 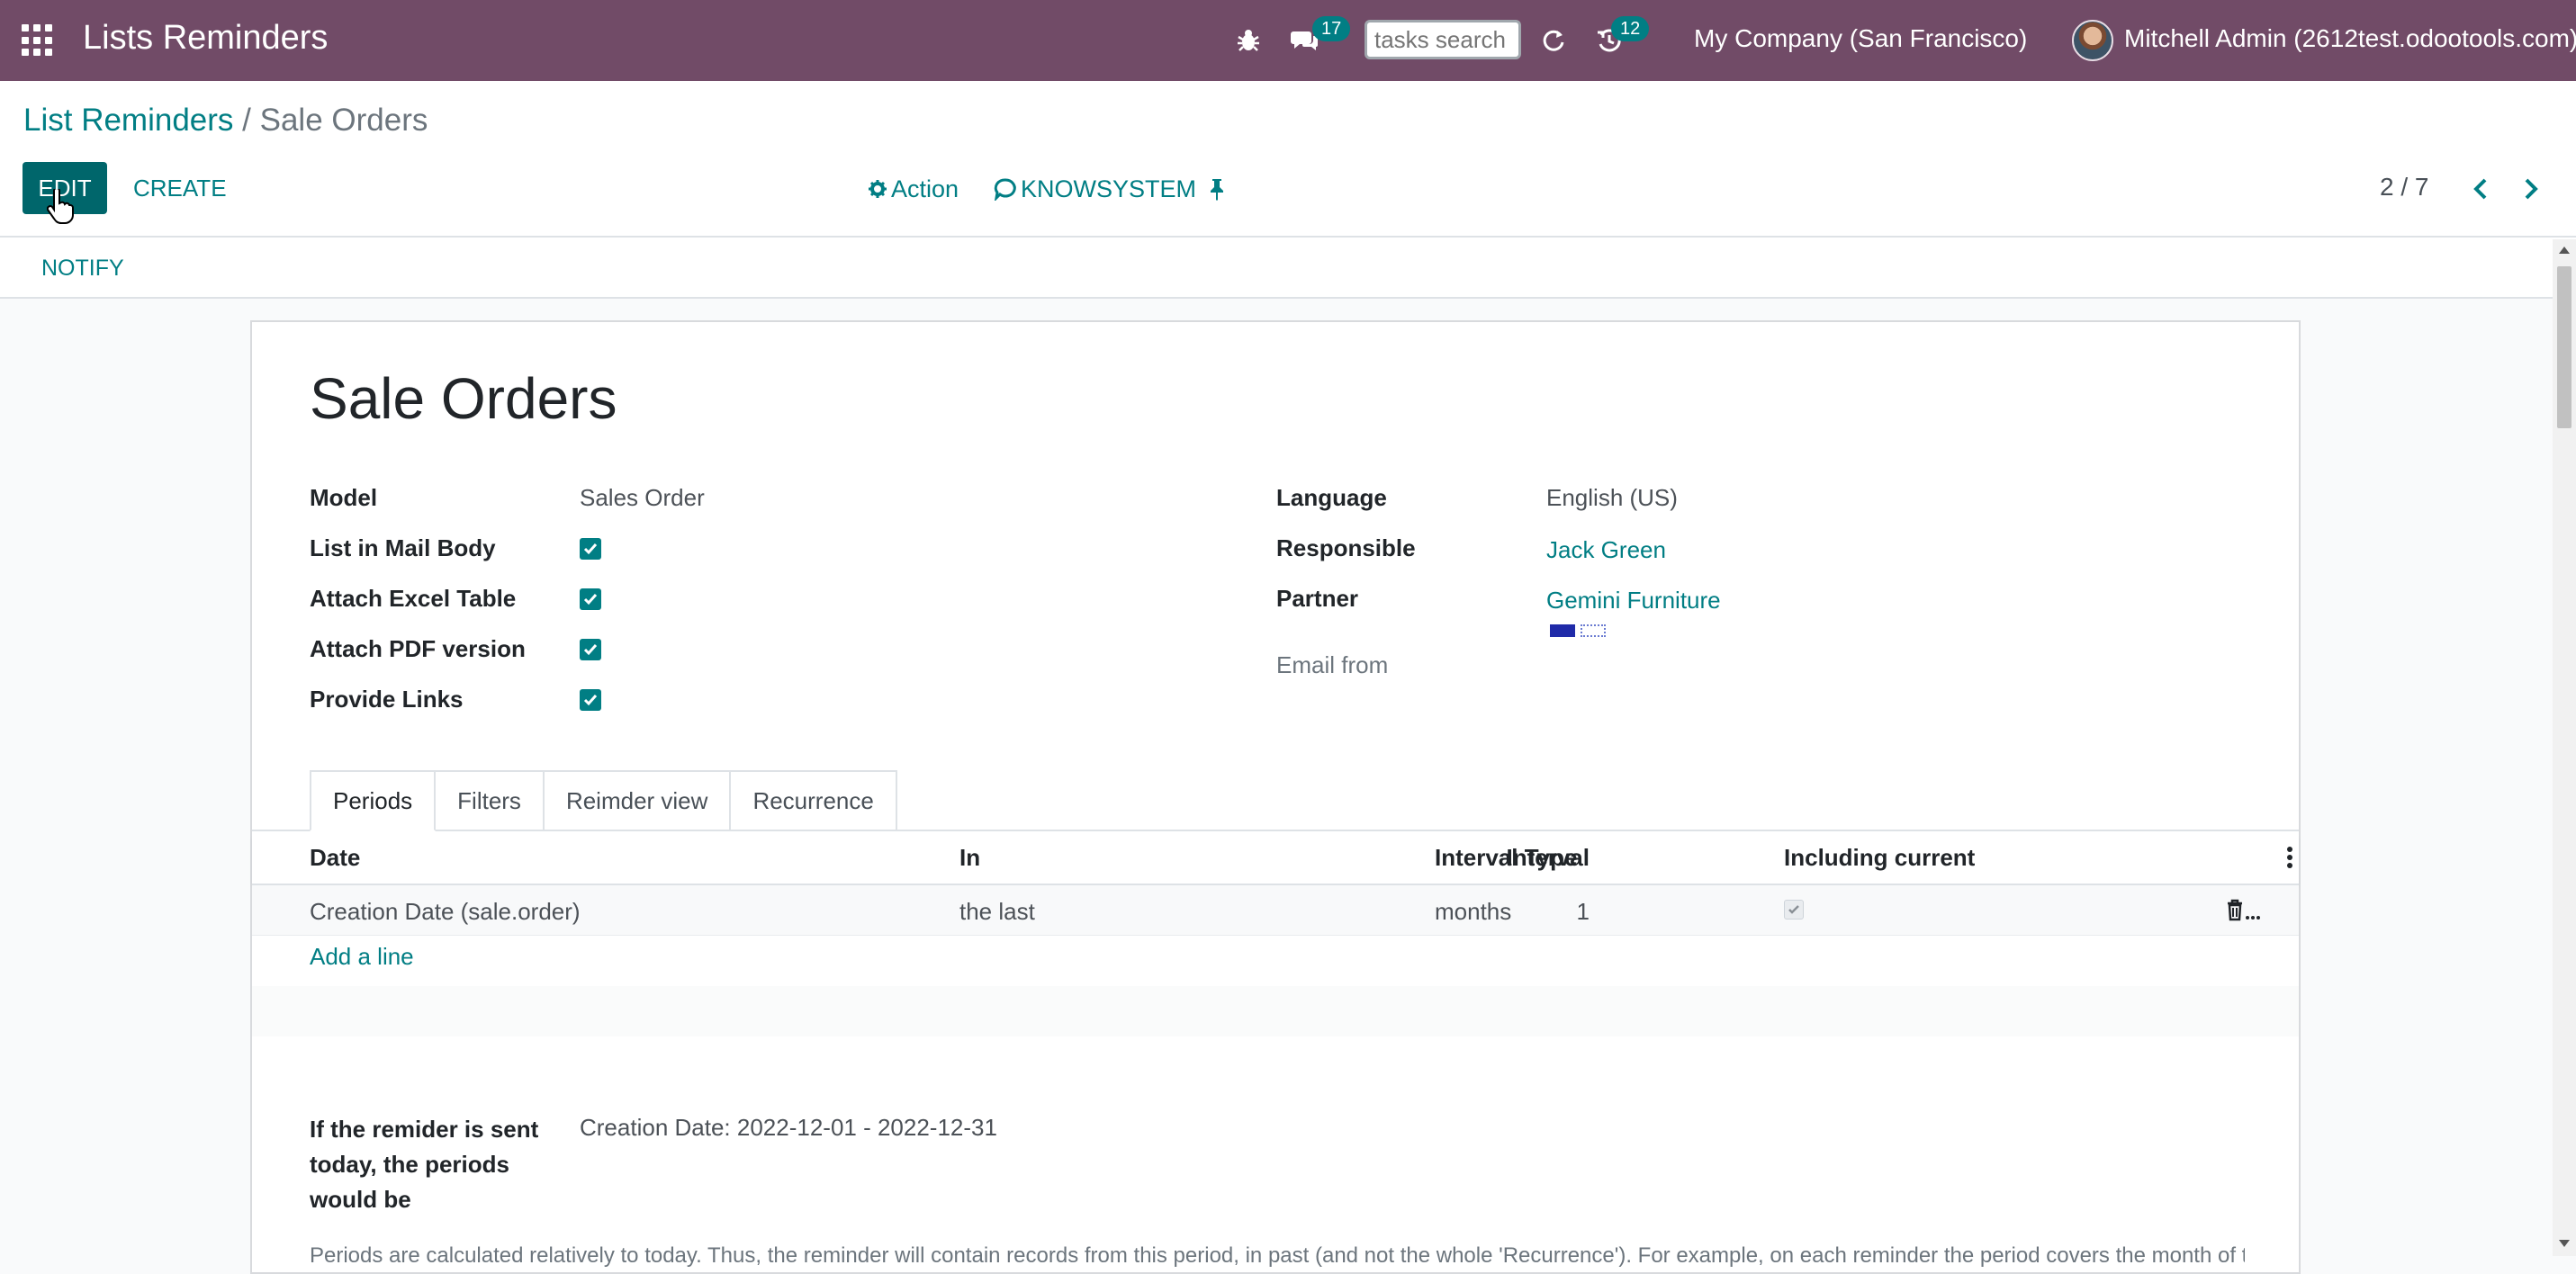 What do you see at coordinates (489, 800) in the screenshot?
I see `tab-filters: Filters` at bounding box center [489, 800].